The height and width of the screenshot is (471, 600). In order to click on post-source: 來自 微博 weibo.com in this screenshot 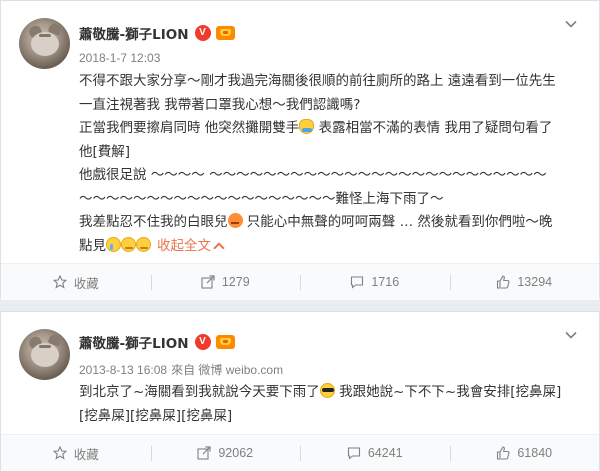, I will do `click(227, 370)`.